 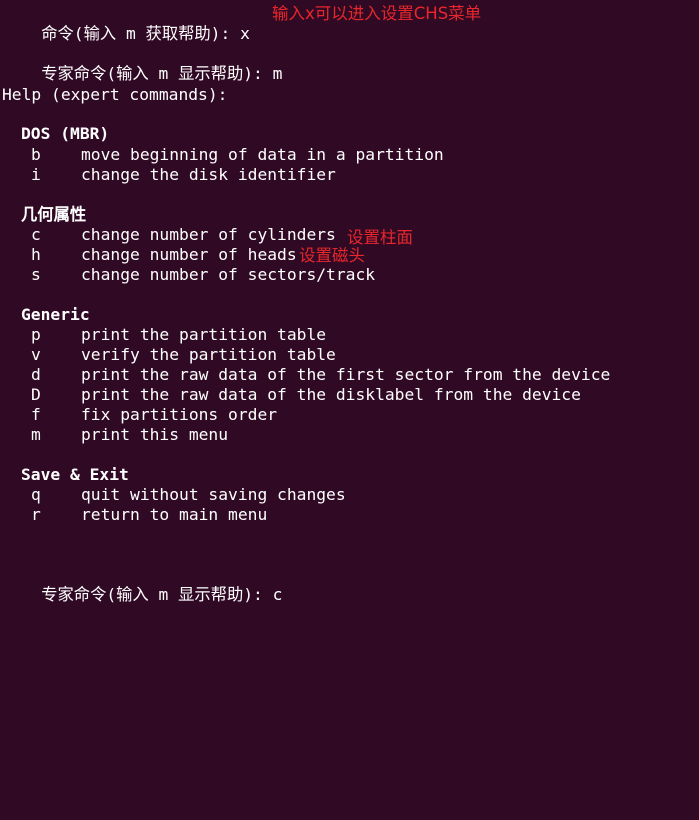 I want to click on annotation-chs-menu: 输入x可以进入设置CHS菜单, so click(x=377, y=13).